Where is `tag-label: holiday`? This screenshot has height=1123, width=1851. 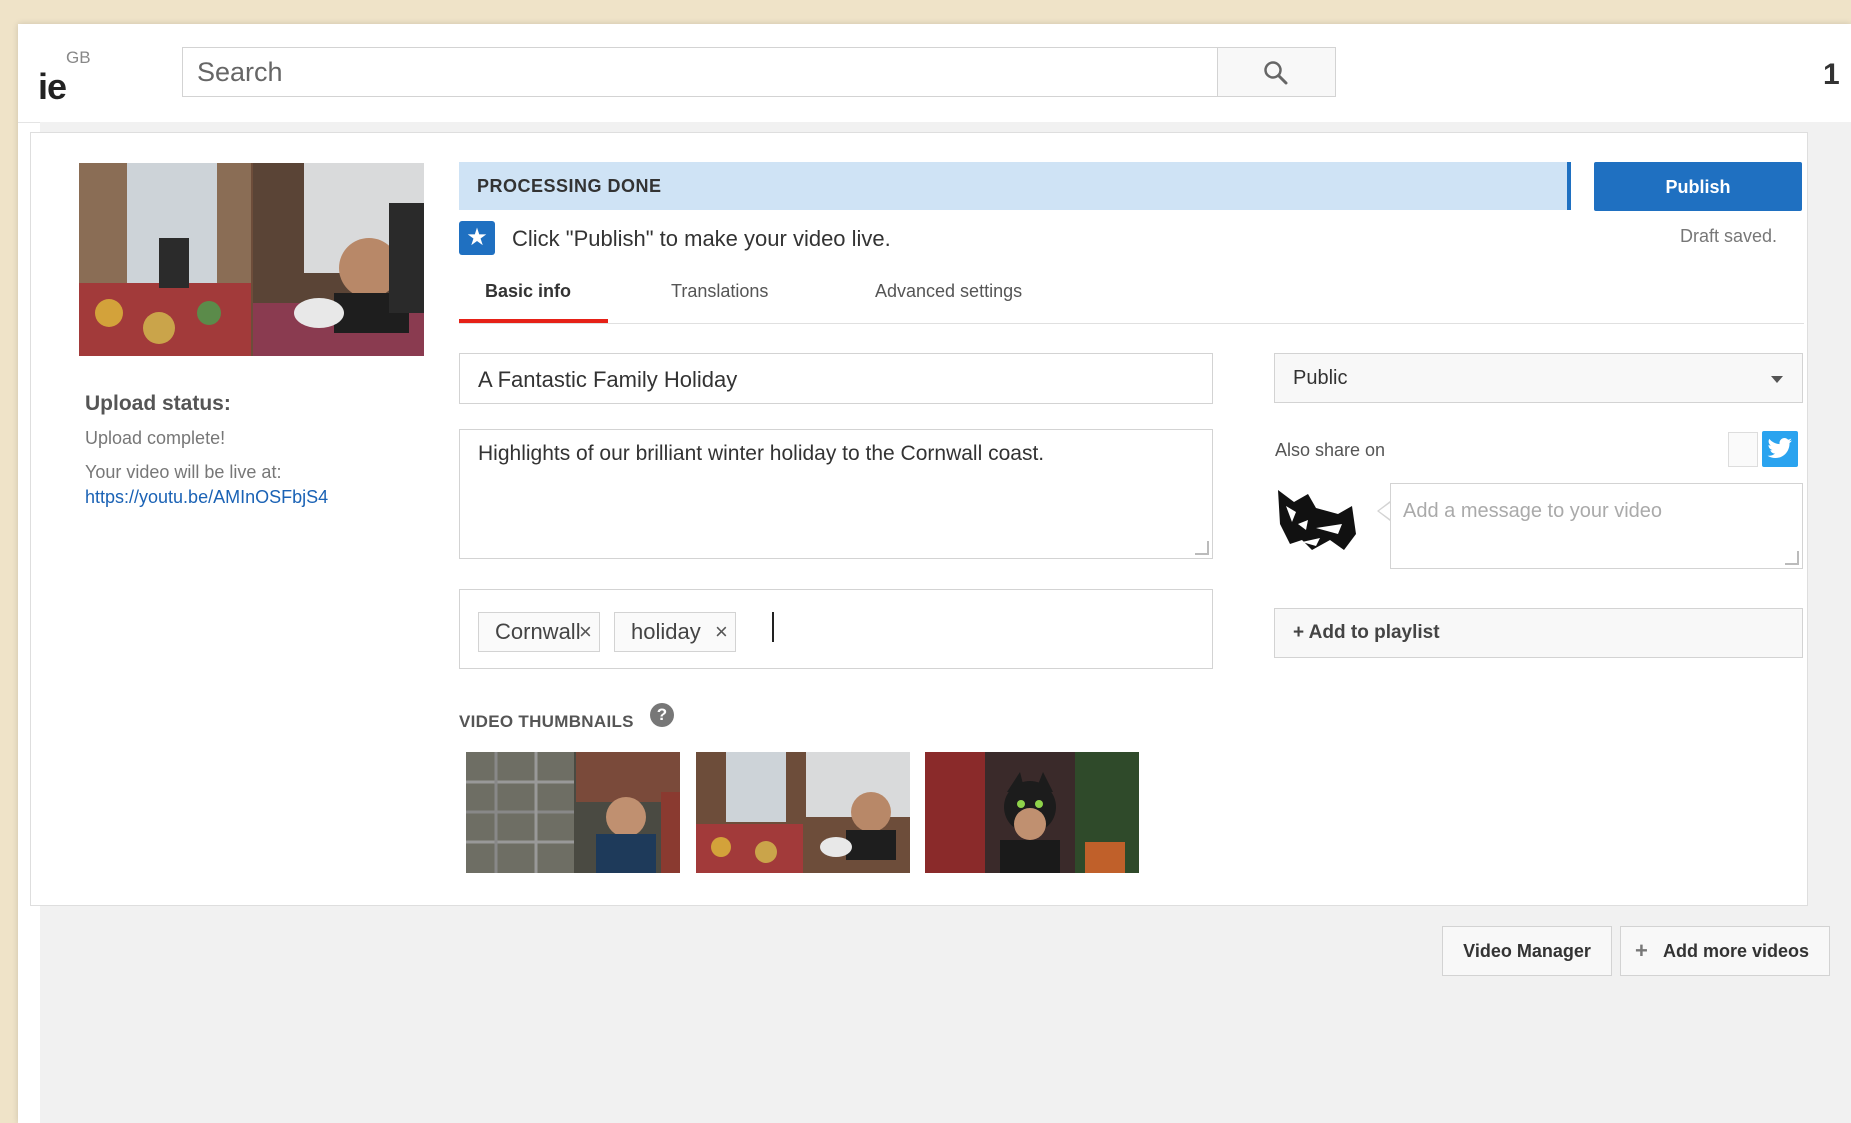 tag-label: holiday is located at coordinates (666, 631).